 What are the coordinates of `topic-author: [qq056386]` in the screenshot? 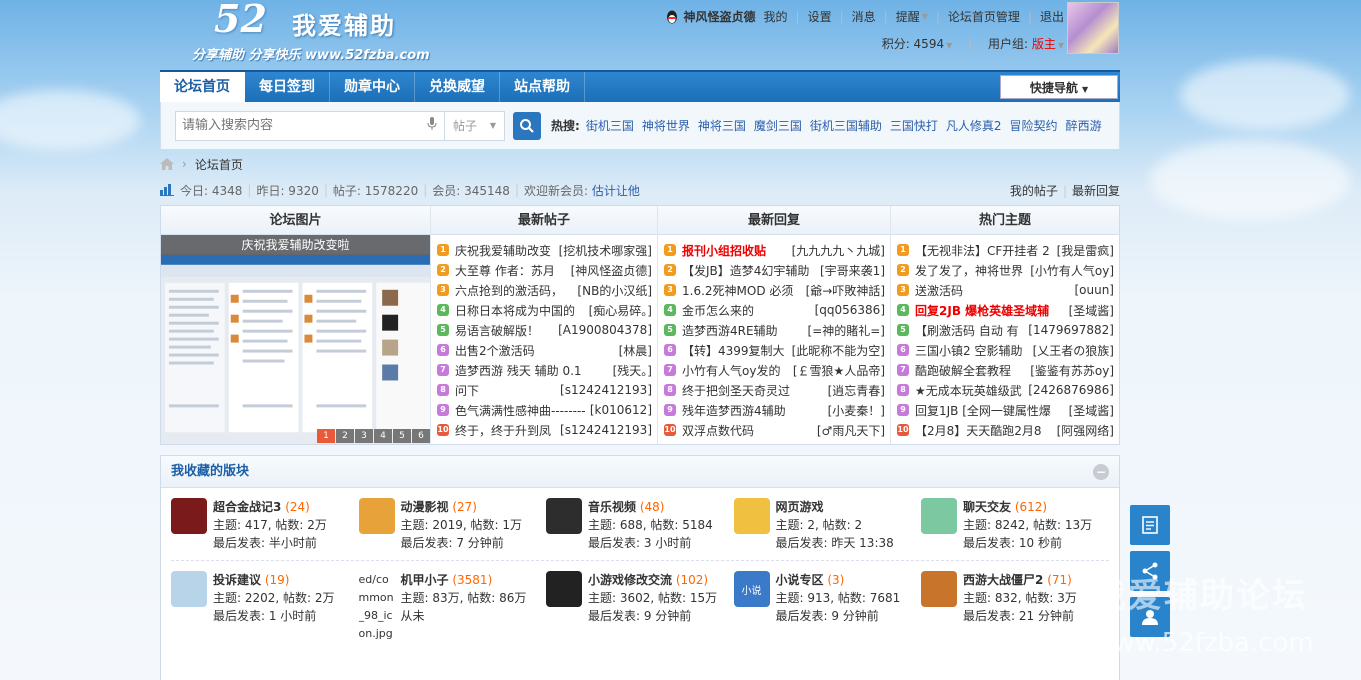 It's located at (850, 310).